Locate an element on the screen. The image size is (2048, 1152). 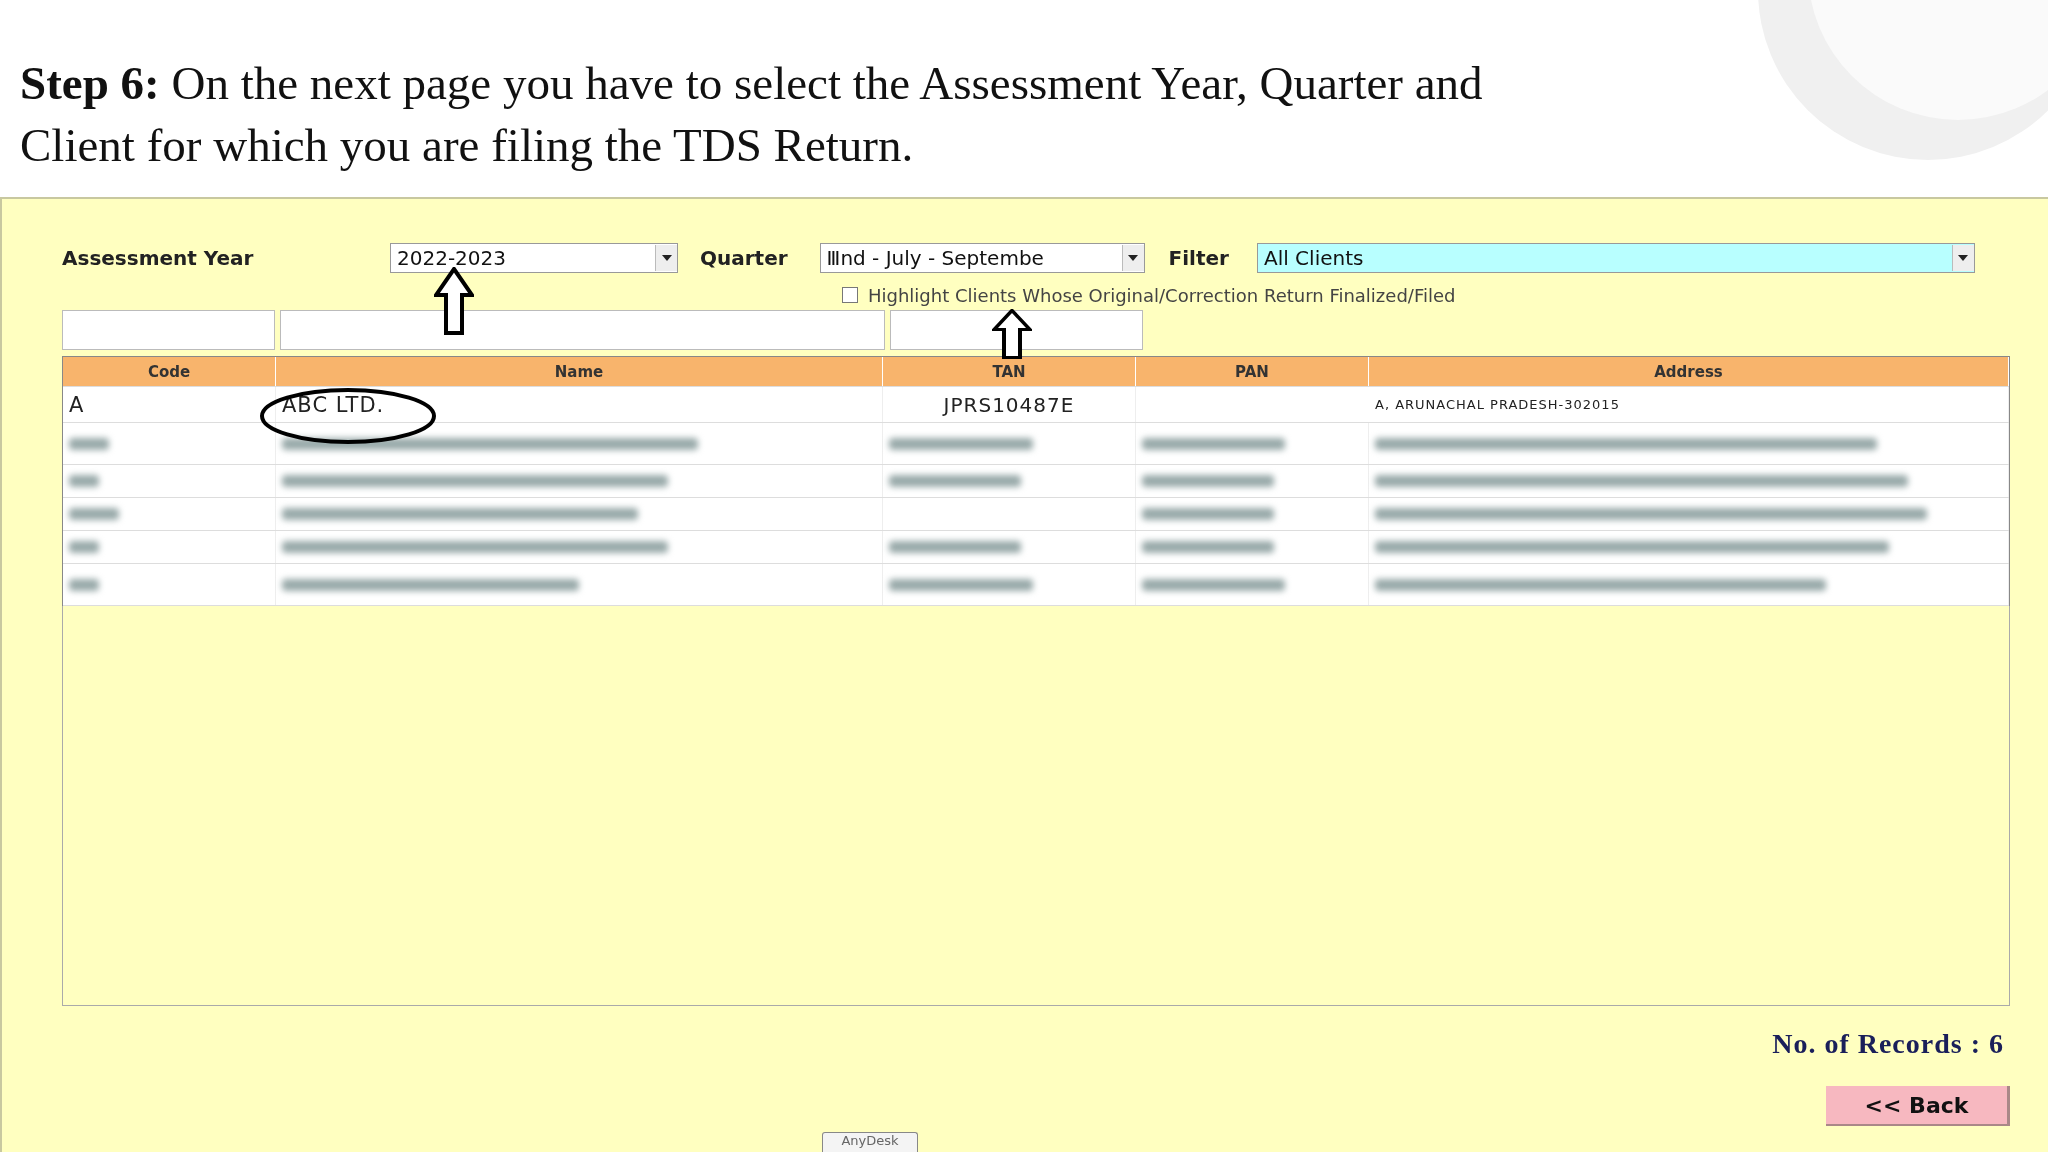
filter-dropdown: All Clients is located at coordinates (1615, 258).